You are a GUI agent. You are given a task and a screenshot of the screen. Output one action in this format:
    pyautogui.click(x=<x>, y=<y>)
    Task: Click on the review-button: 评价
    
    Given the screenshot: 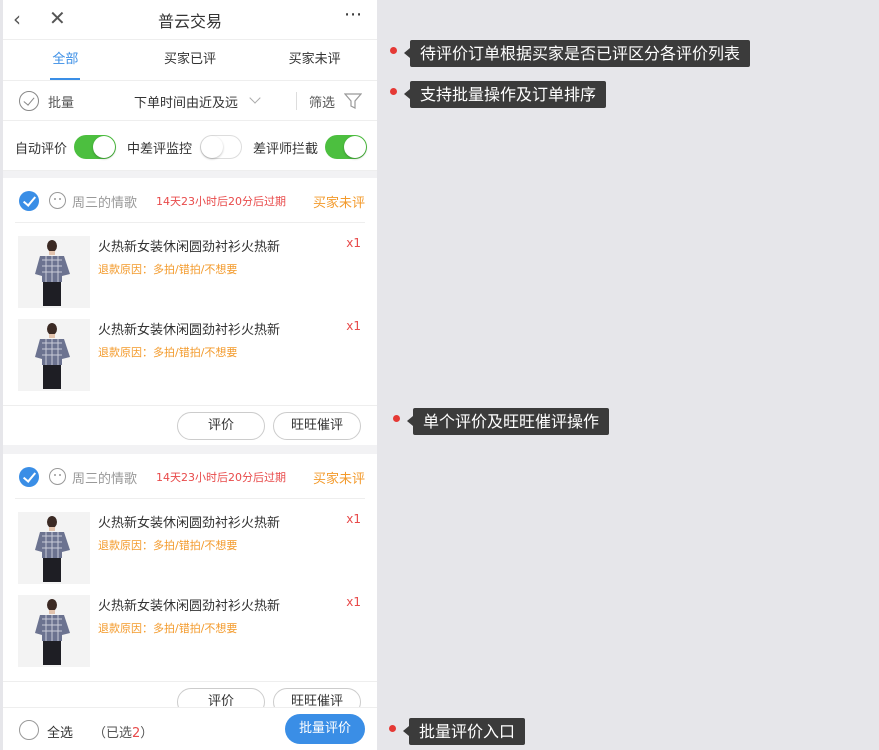 What is the action you would take?
    pyautogui.click(x=221, y=426)
    